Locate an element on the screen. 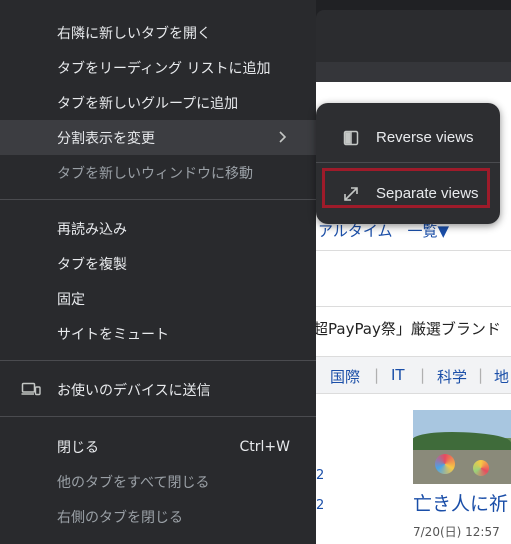  menu-item-close-other-tabs: 他のタブをすべて閉じる is located at coordinates (158, 481).